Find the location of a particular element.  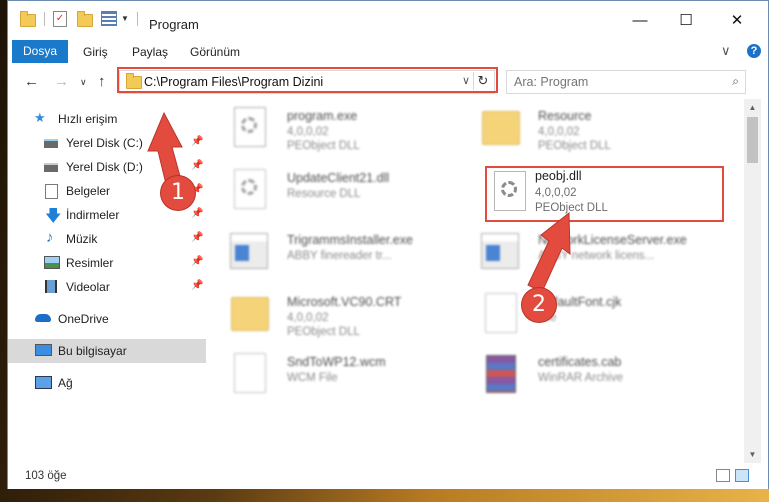

vertical-scrollbar: ▲ ▼ is located at coordinates (752, 281).